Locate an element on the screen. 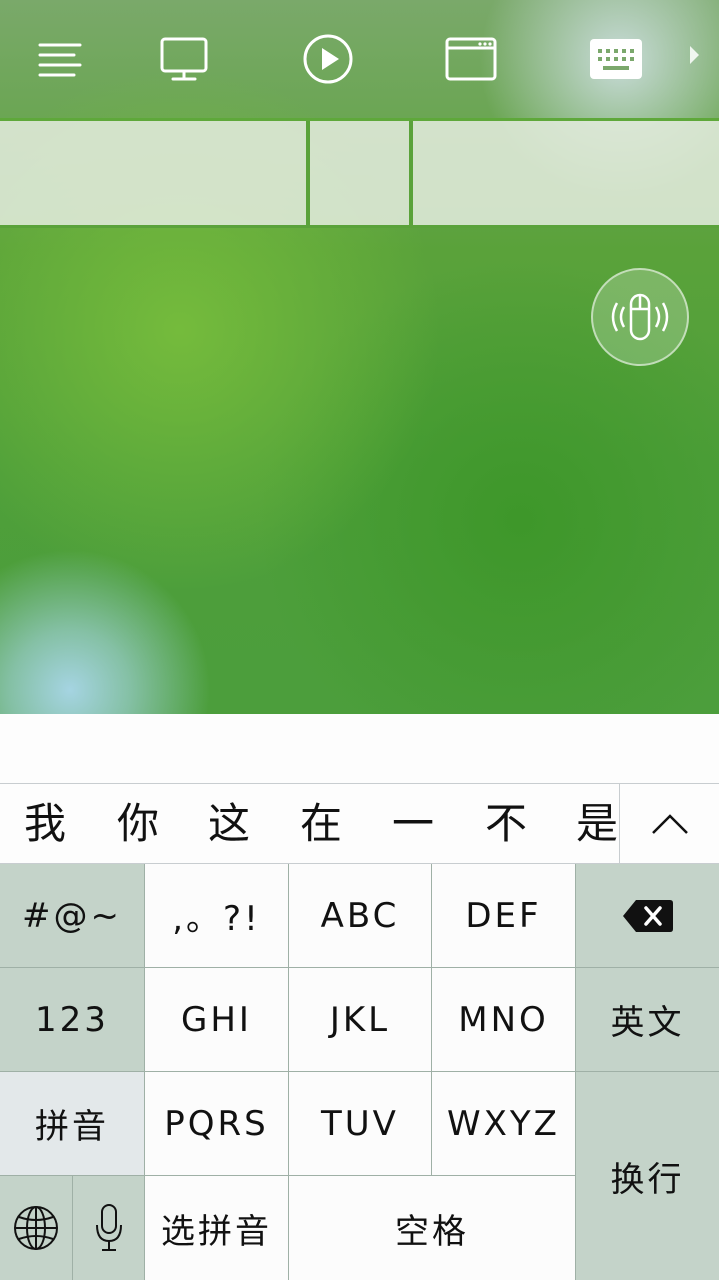  media-button is located at coordinates (328, 59).